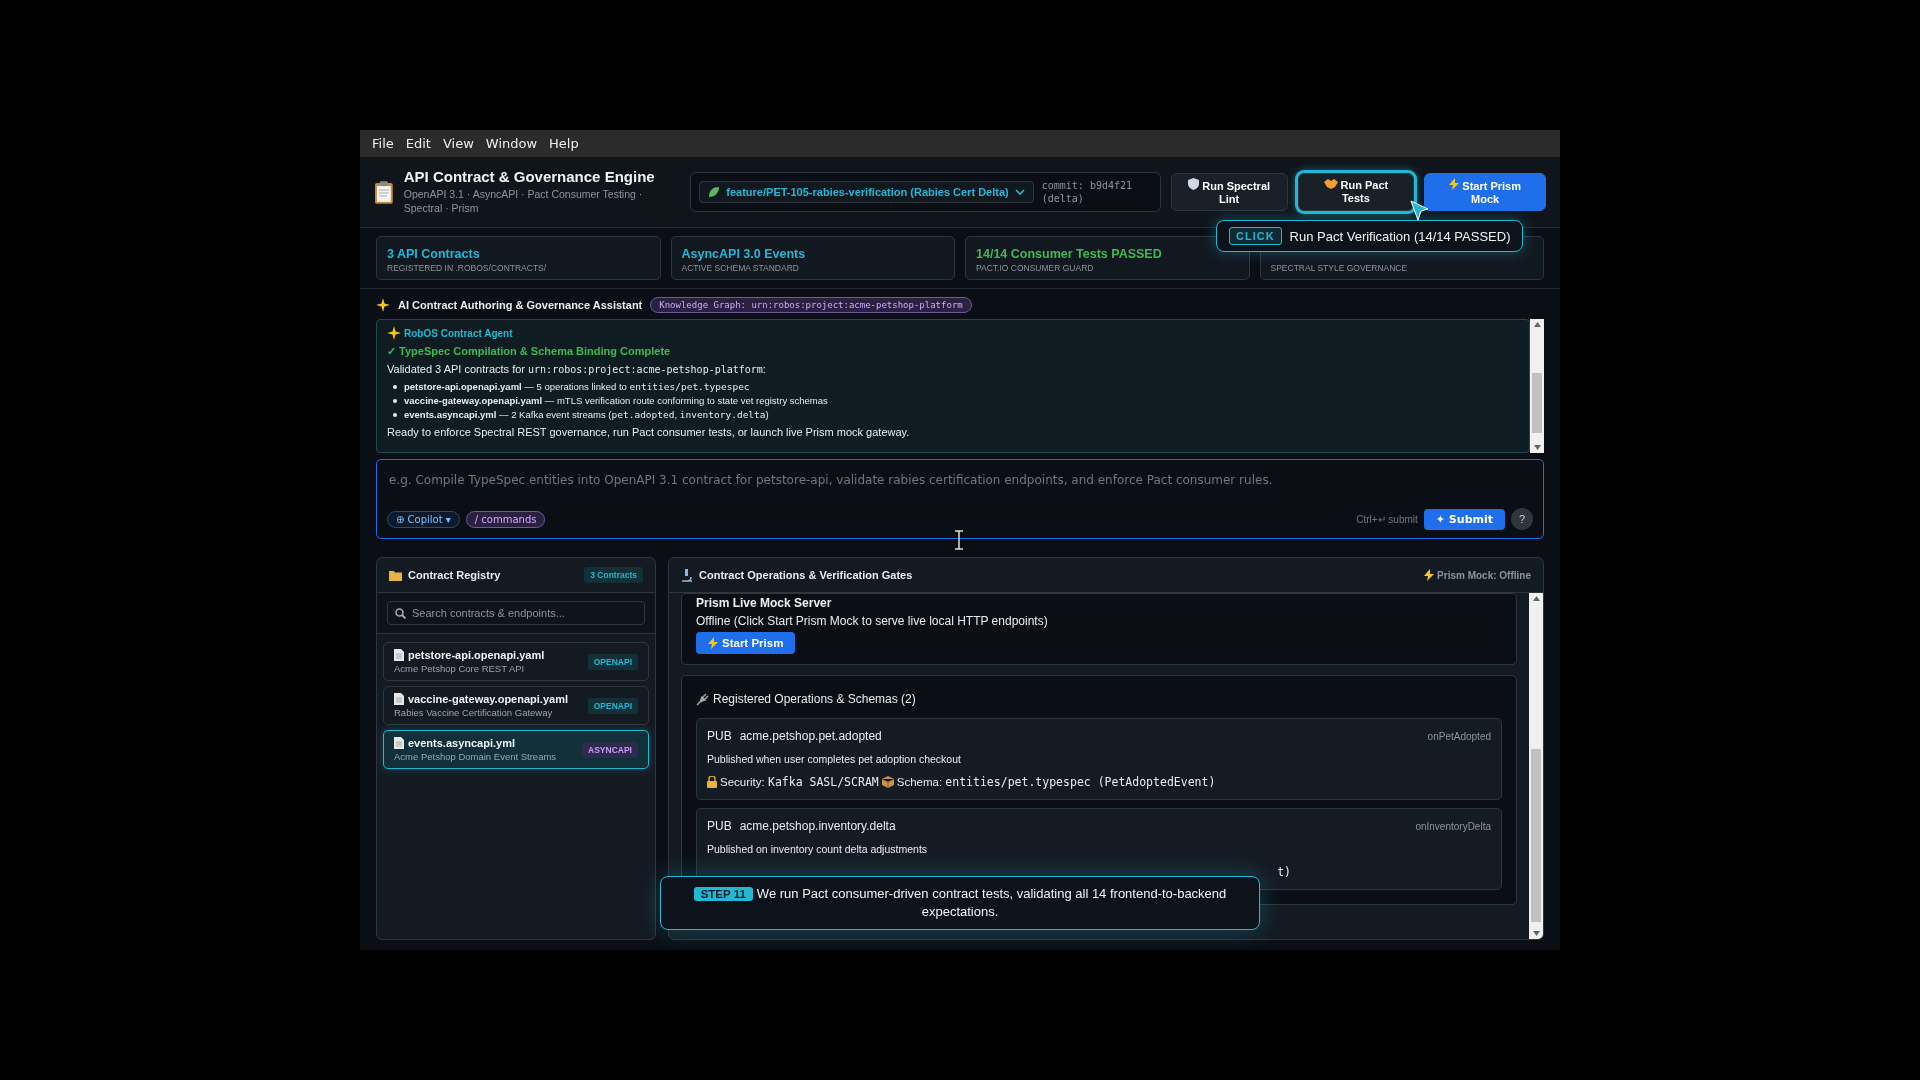  What do you see at coordinates (423, 519) in the screenshot?
I see `copilot-chip: ⊕ Copilot ▾` at bounding box center [423, 519].